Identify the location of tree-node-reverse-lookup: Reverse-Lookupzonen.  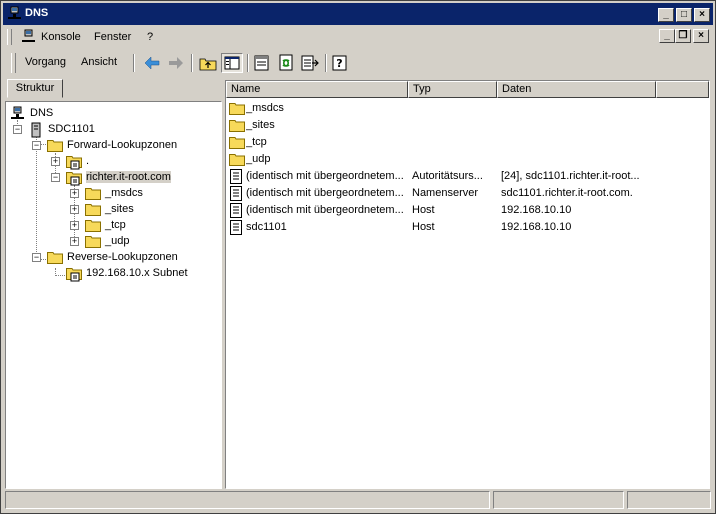
(132, 258).